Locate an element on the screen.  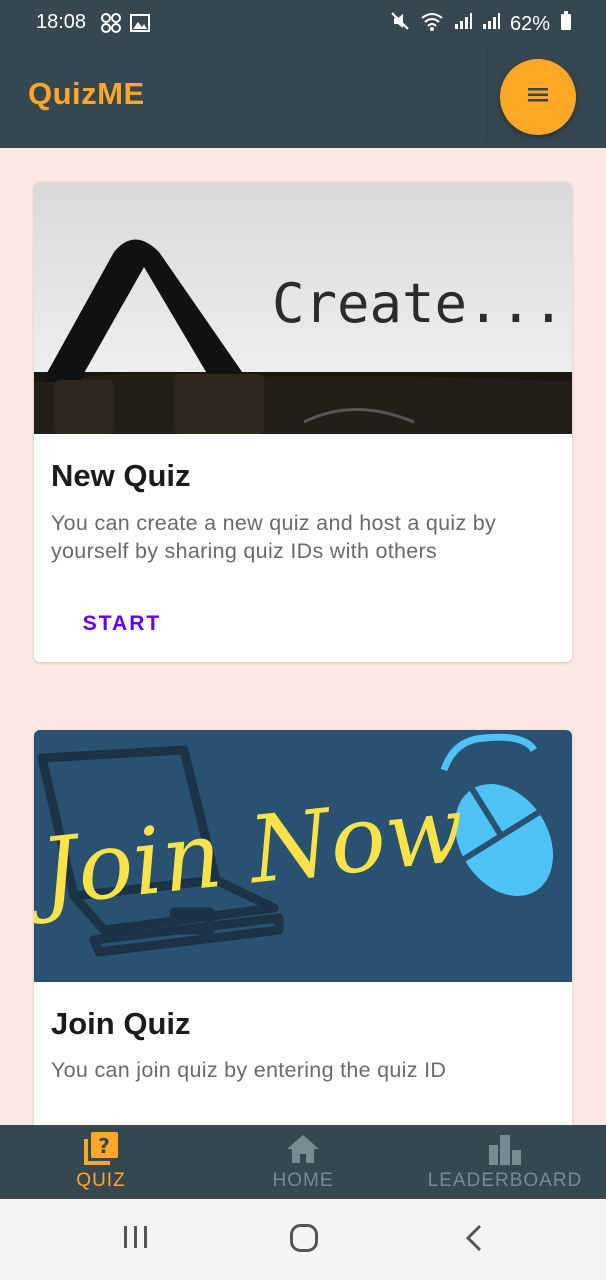
nav-item-quiz: ? QUIZ is located at coordinates (101, 1162).